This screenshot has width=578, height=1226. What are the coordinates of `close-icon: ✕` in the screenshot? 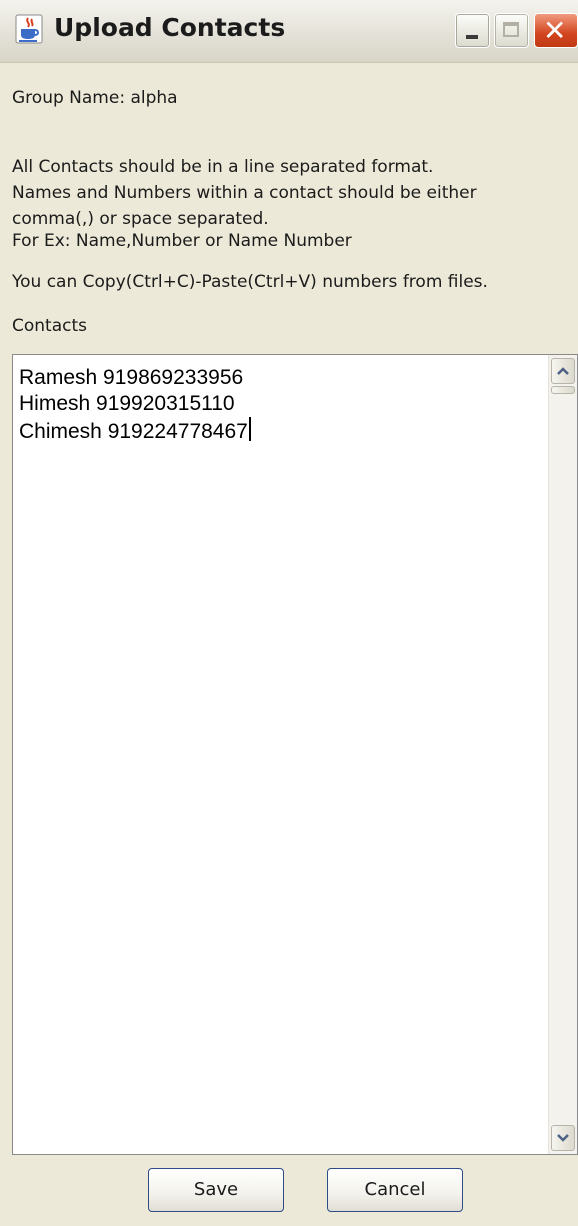 It's located at (555, 30).